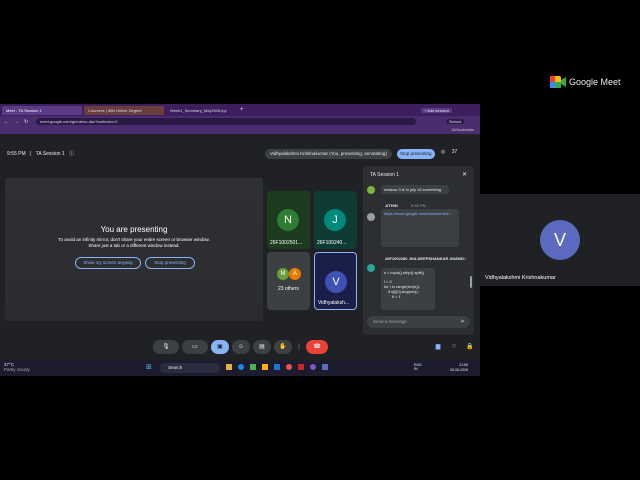  I want to click on weather-widget: 27°C Partly cloudy, so click(17, 367).